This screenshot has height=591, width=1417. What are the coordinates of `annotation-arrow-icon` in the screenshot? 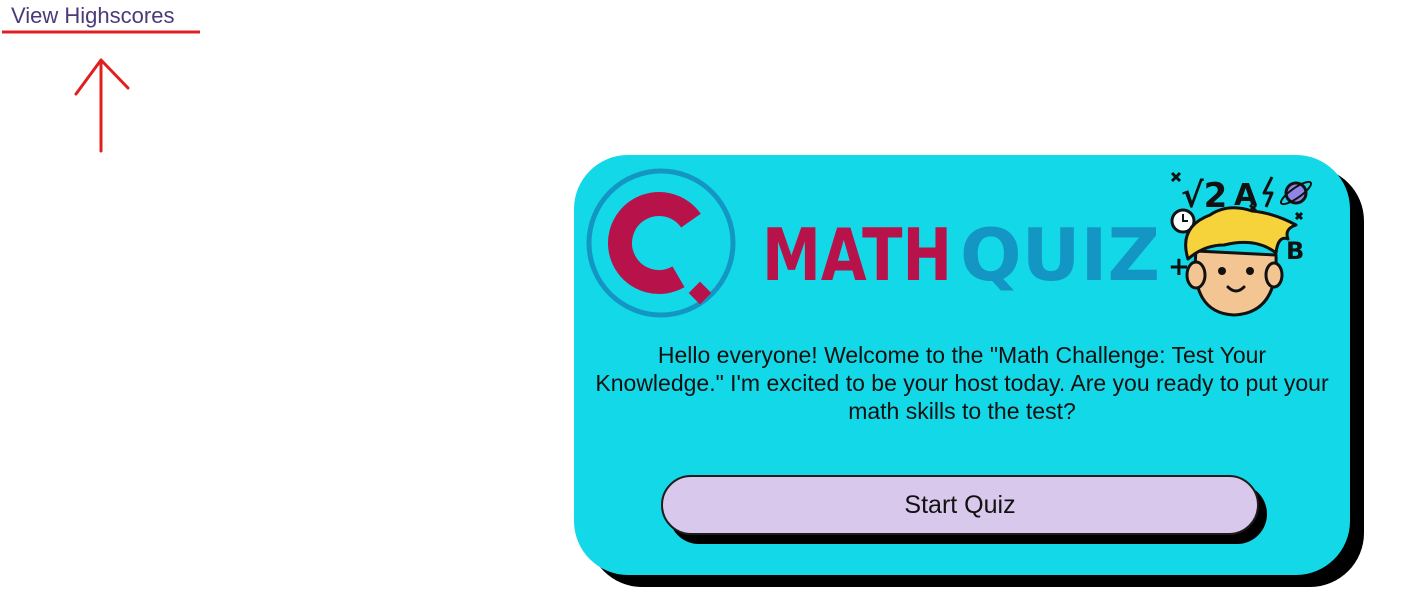 It's located at (102, 105).